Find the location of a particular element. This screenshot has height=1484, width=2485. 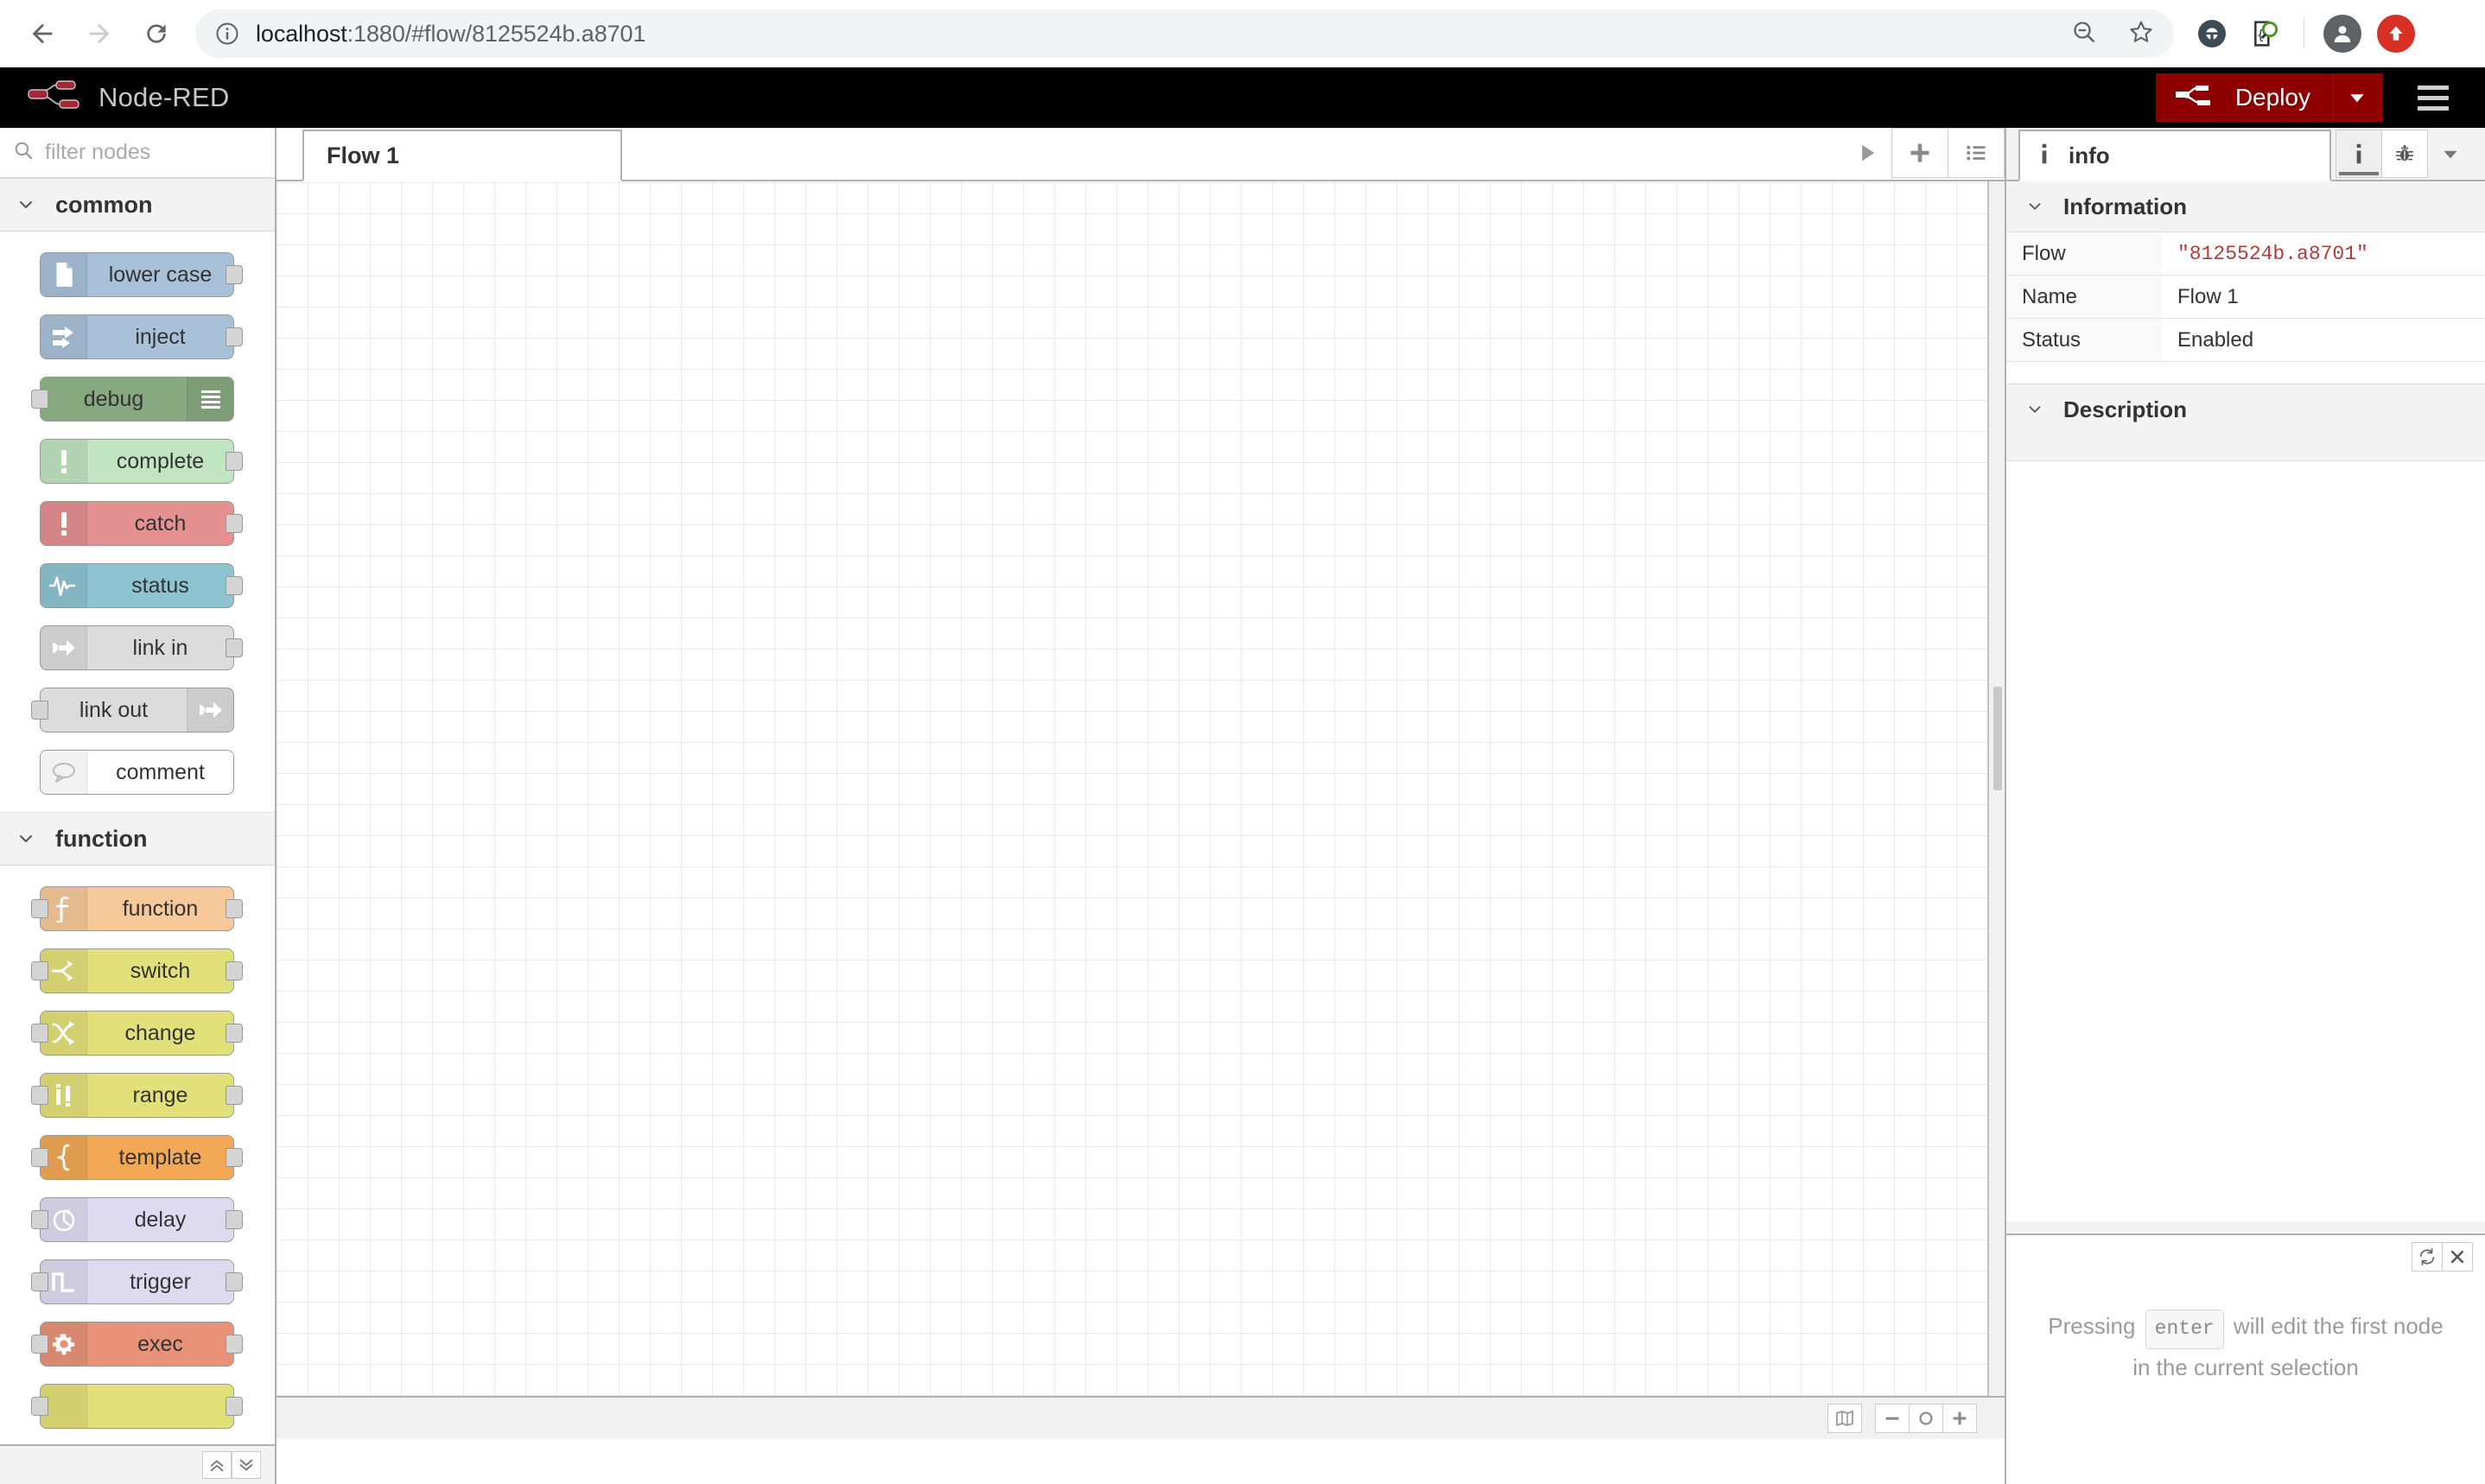

palette-category-function: function is located at coordinates (138, 839).